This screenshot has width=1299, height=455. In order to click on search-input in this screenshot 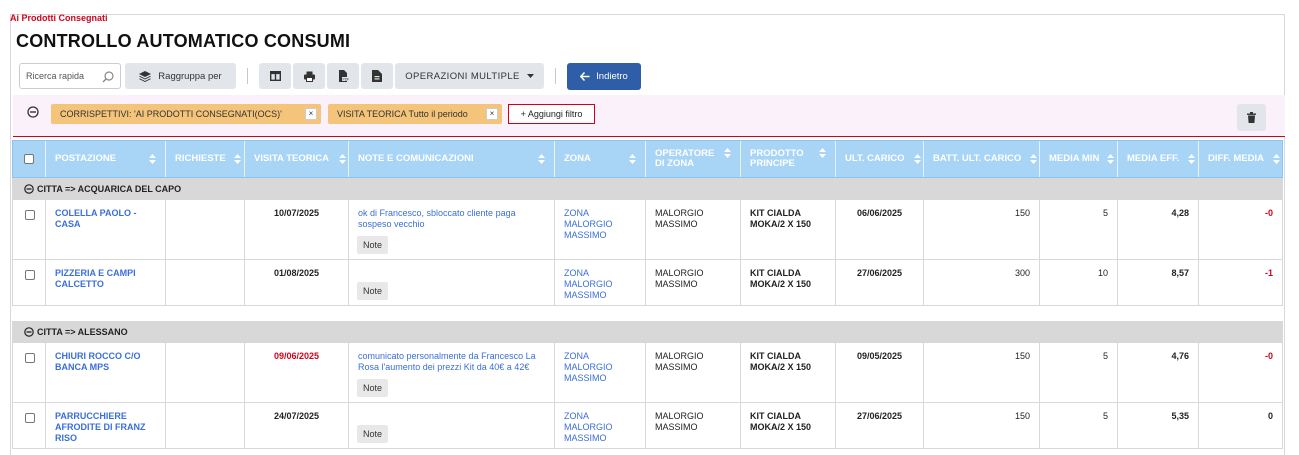, I will do `click(65, 76)`.